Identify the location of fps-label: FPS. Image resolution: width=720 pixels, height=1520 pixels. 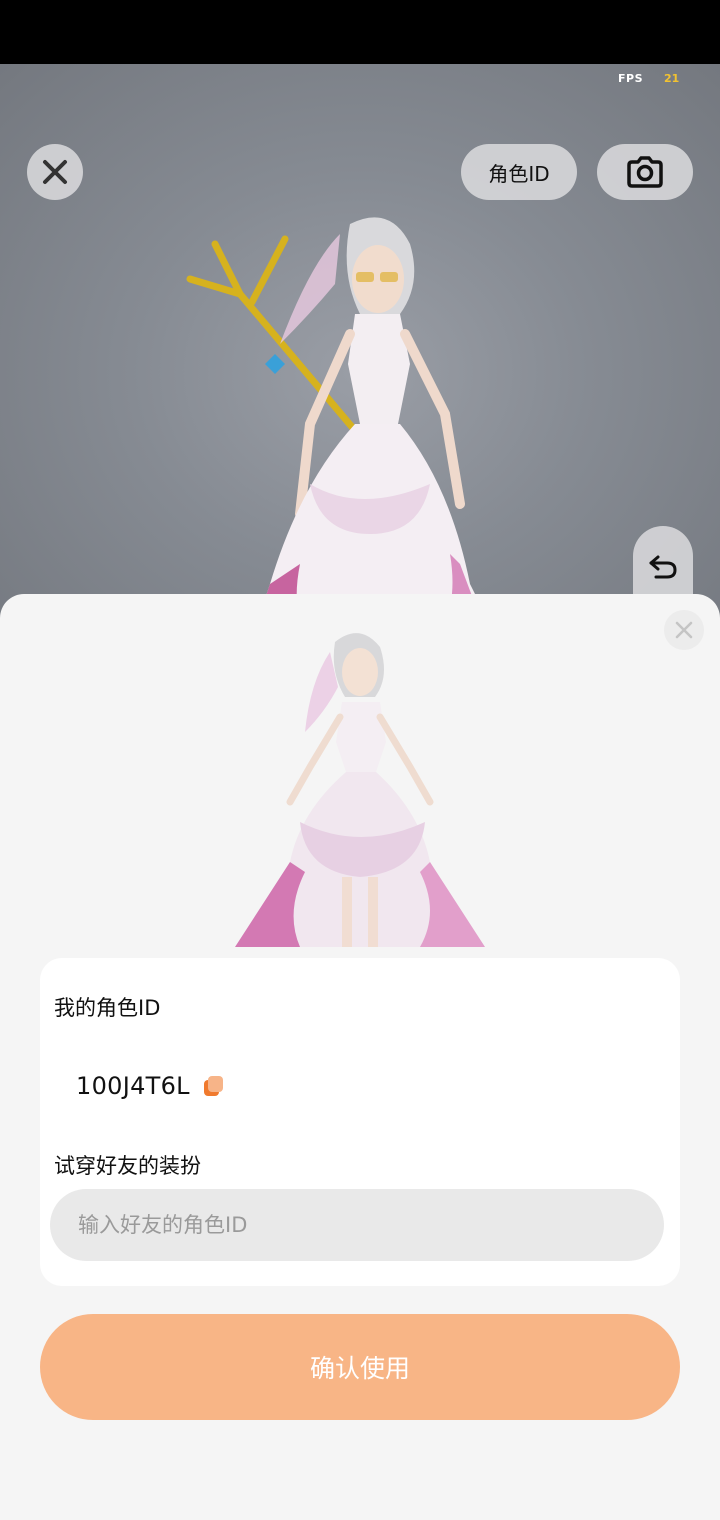
(630, 78).